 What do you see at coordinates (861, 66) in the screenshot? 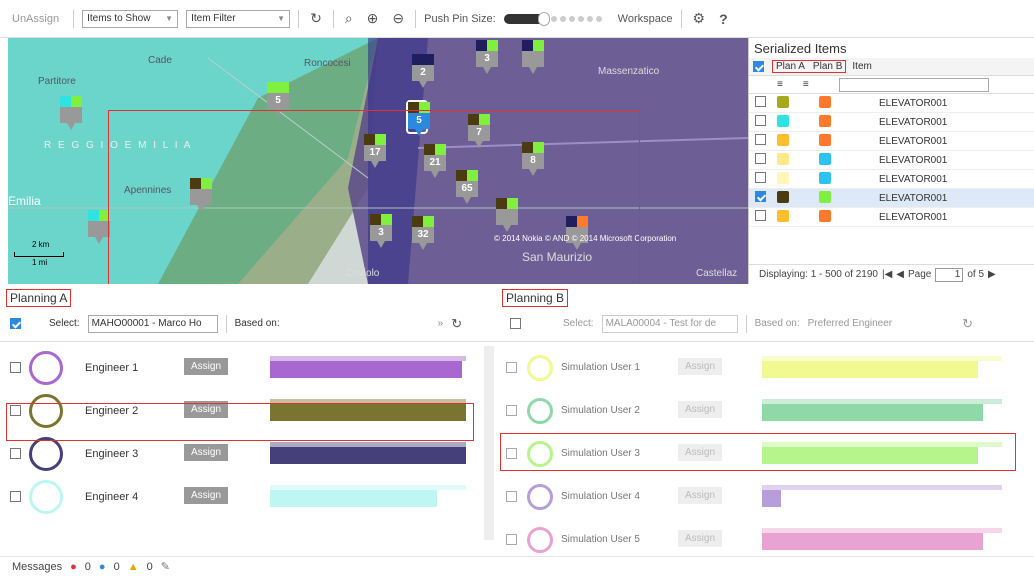
I see `col-item: Item` at bounding box center [861, 66].